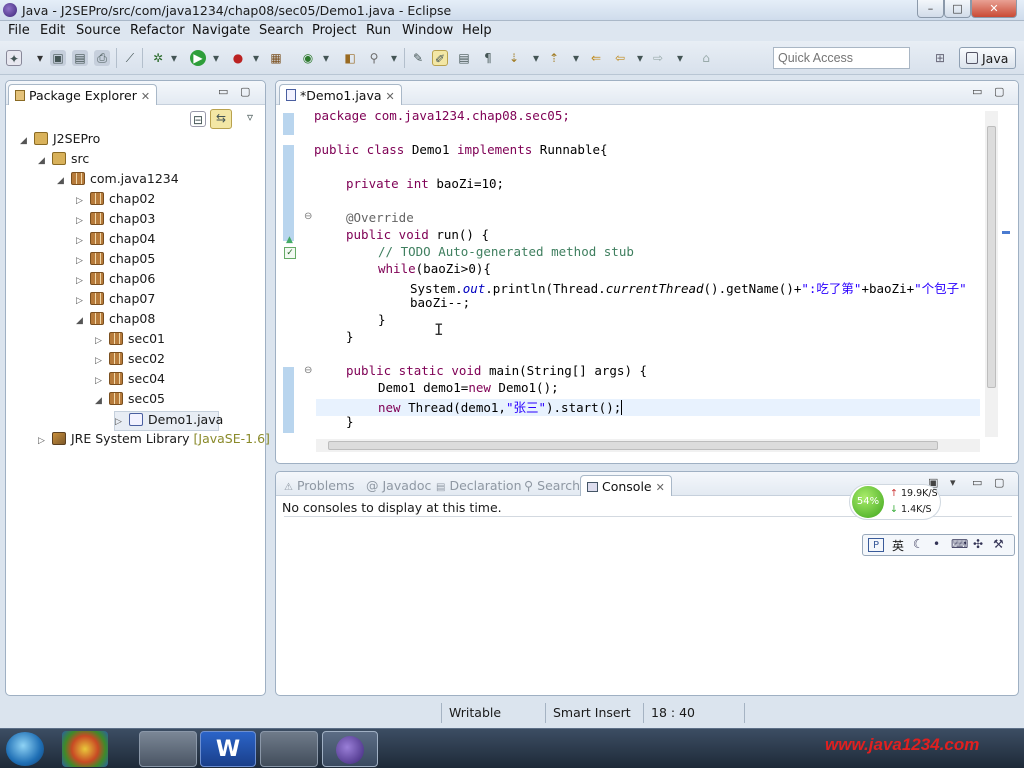 Image resolution: width=1024 pixels, height=768 pixels. I want to click on tab-search: ⚲ Search, so click(552, 485).